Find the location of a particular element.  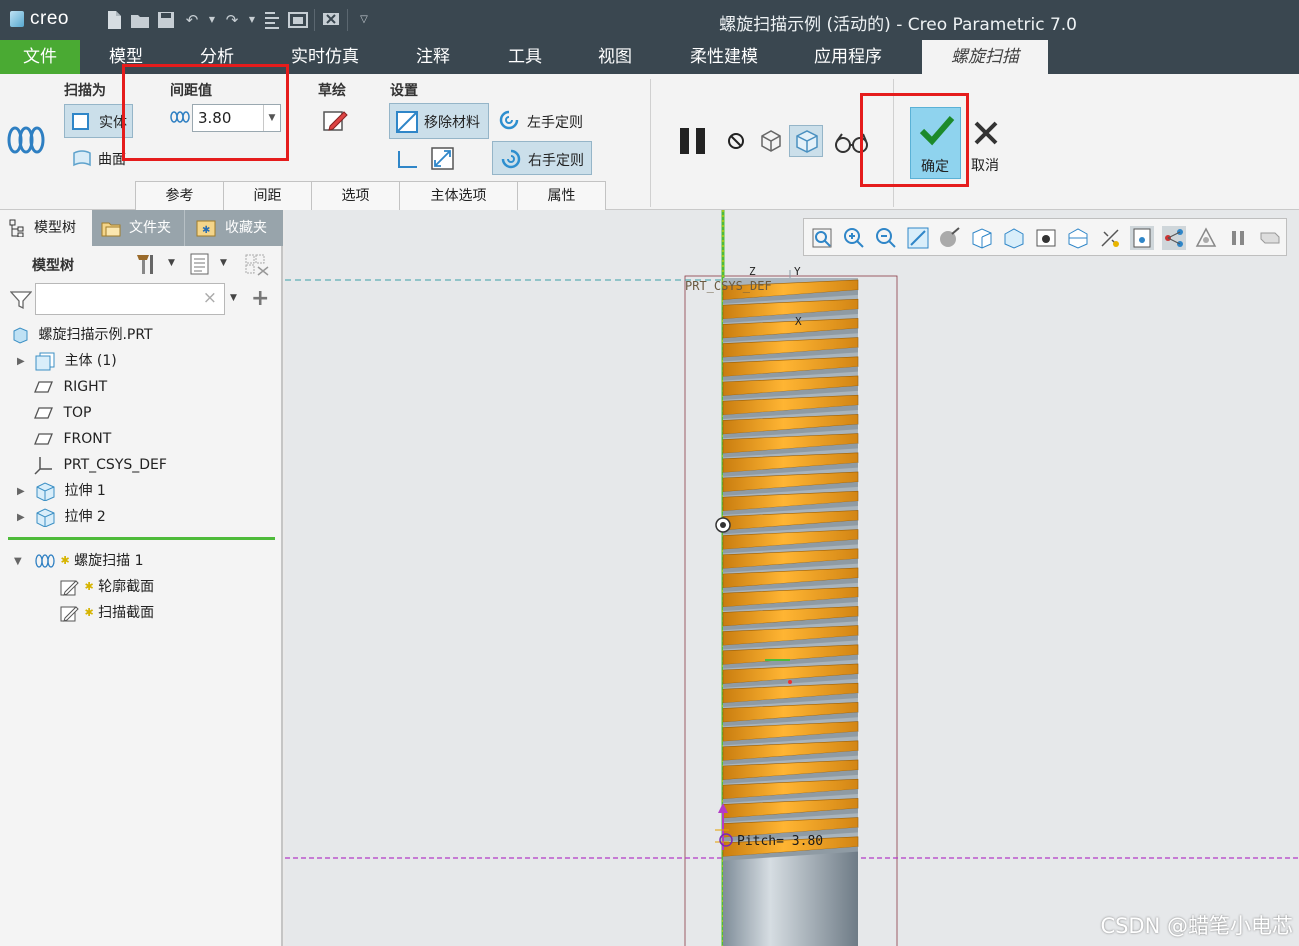

tree-item-label: 轮廓截面 is located at coordinates (126, 587).